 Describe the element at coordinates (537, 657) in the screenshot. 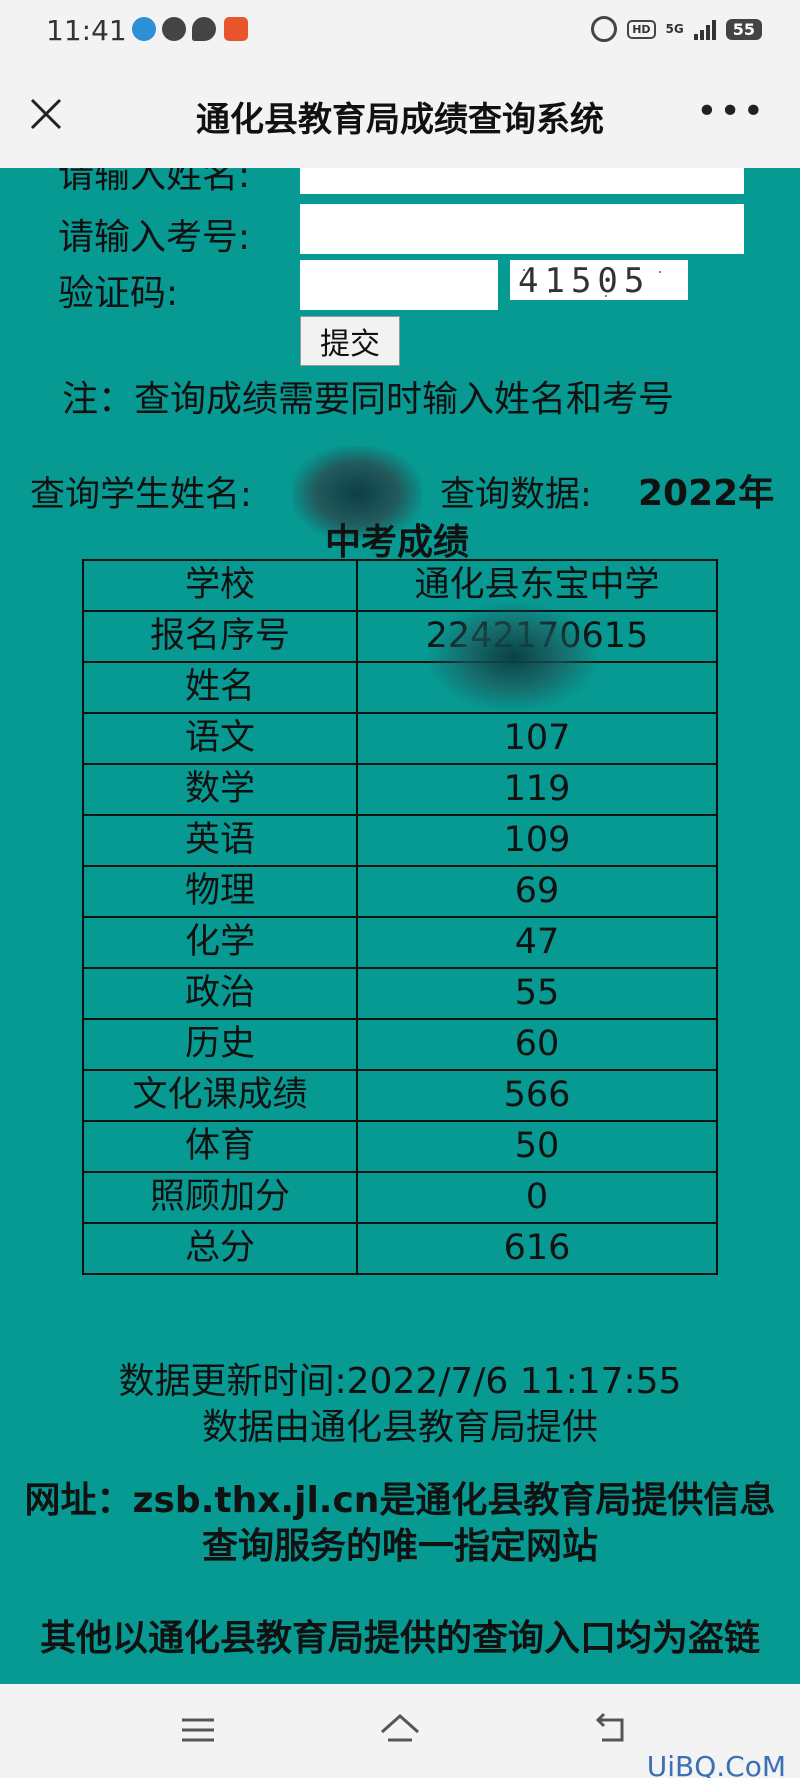

I see `score-value: 2242170615` at that location.